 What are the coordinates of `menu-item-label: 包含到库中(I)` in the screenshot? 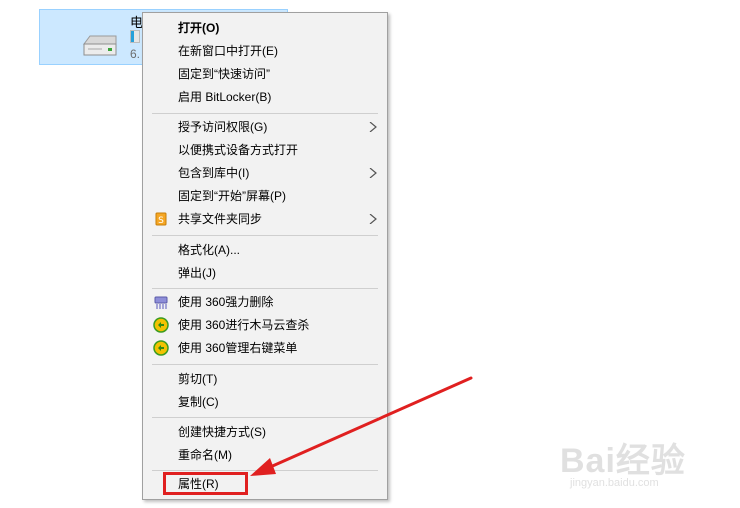 It's located at (214, 173).